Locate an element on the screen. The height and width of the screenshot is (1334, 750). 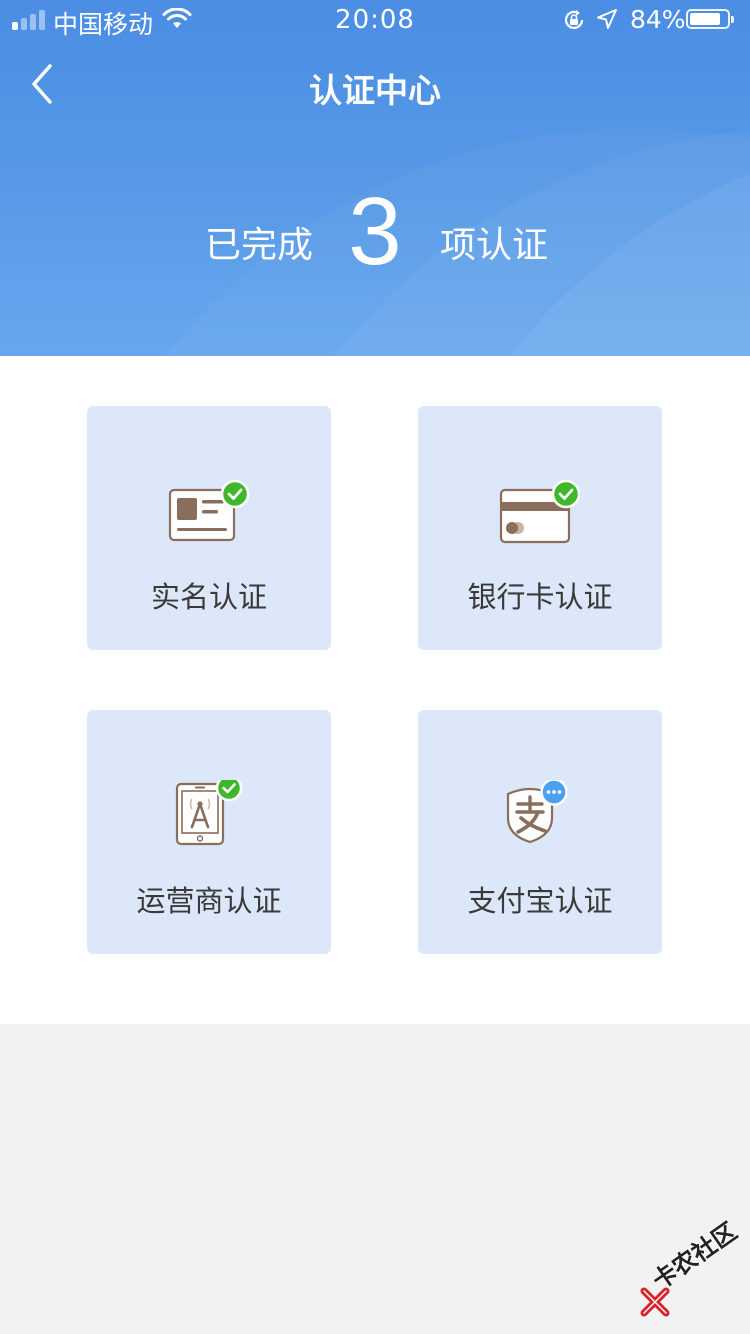
rotation-lock-icon is located at coordinates (574, 19).